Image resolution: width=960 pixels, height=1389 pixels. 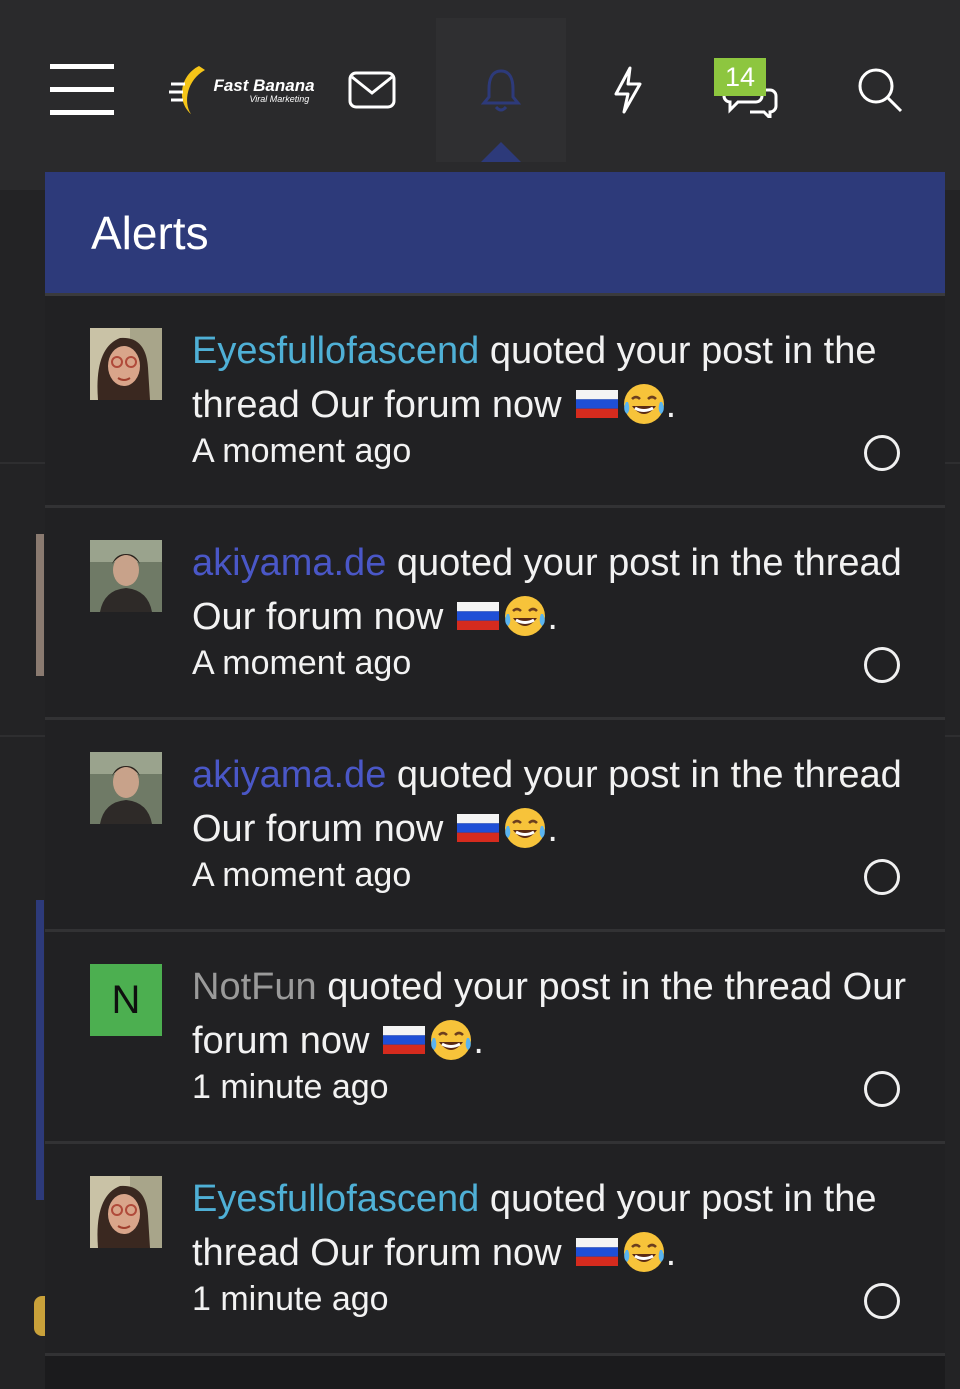 I want to click on background-panel-edge, so click(x=40, y=1050).